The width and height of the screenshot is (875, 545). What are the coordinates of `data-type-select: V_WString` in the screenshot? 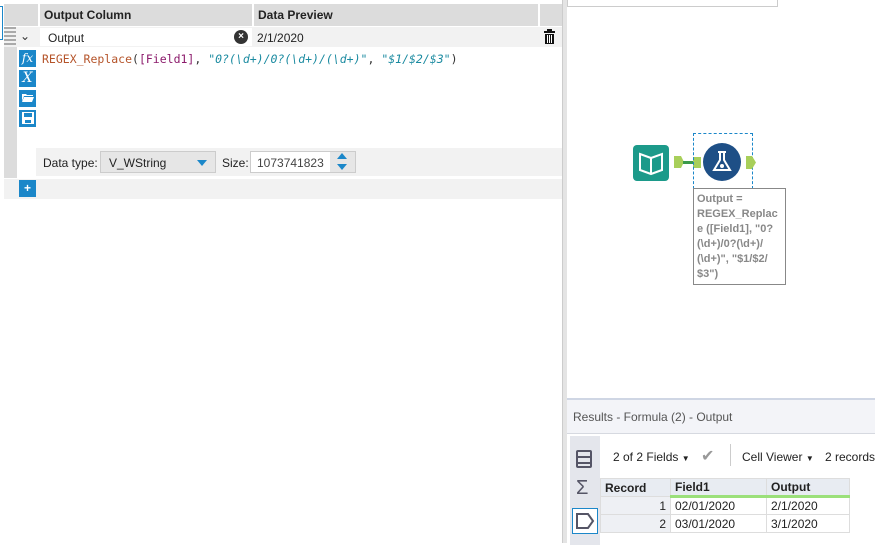 It's located at (158, 162).